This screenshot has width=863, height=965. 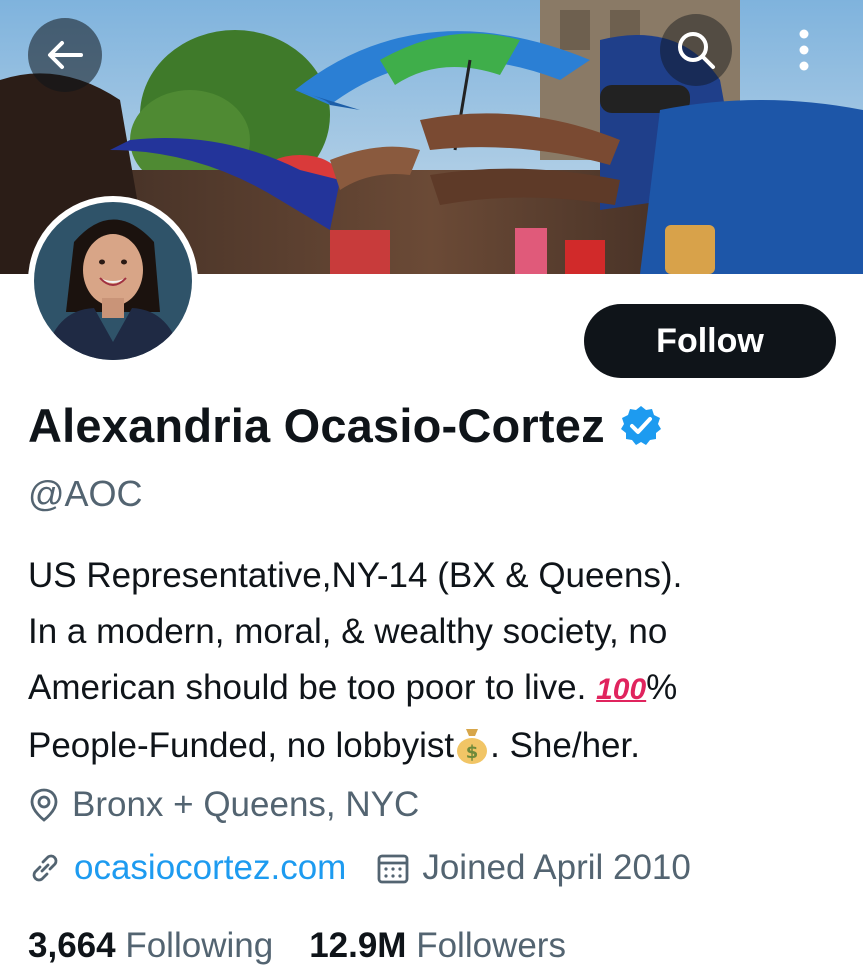 I want to click on display-name: Alexandria Ocasio-Cortez, so click(x=316, y=425).